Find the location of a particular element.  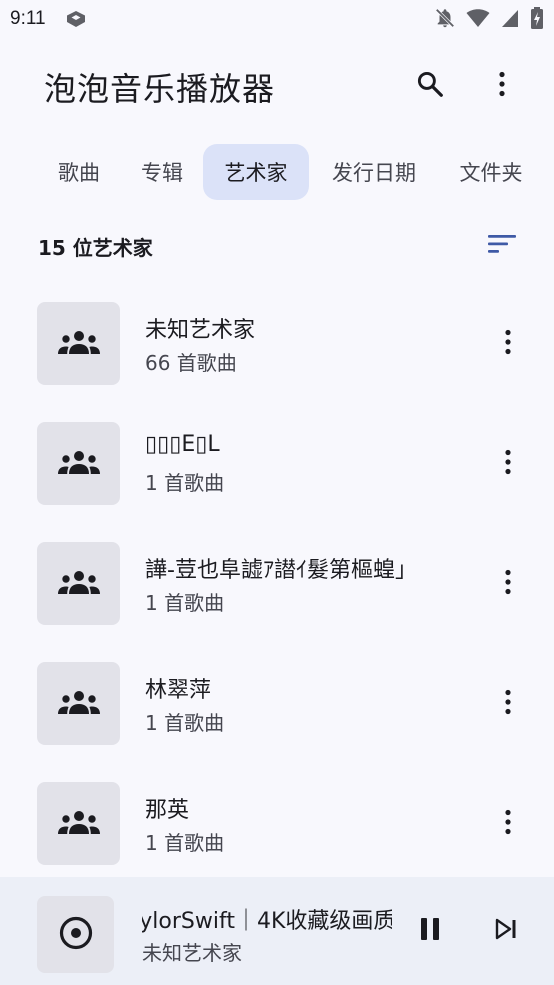

now-playing-artwork is located at coordinates (75, 934).